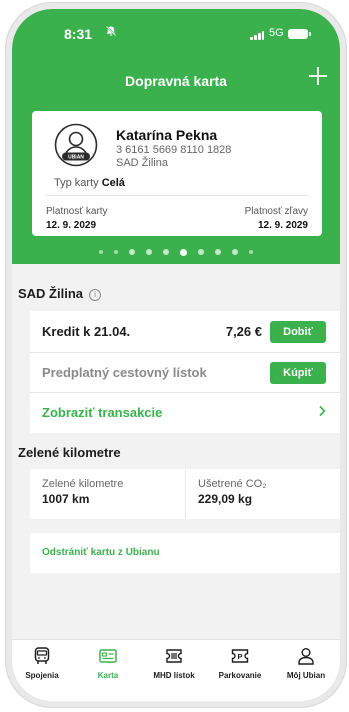  I want to click on svg-text: P, so click(239, 656).